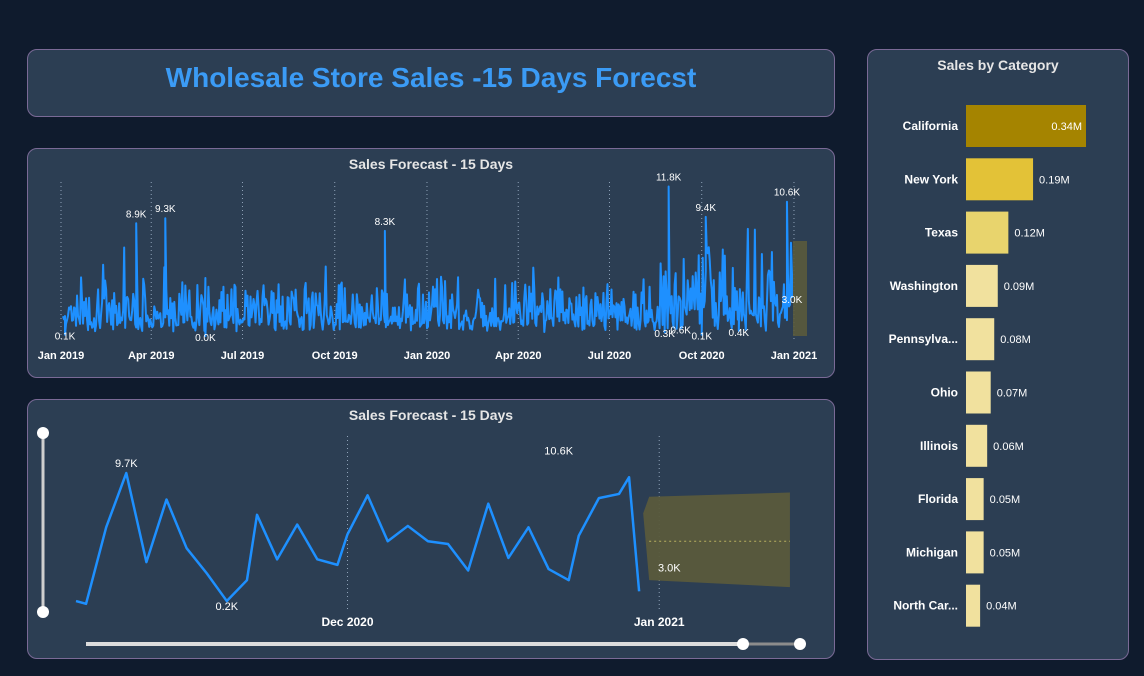 The height and width of the screenshot is (676, 1144). What do you see at coordinates (358, 538) in the screenshot?
I see `sales-line` at bounding box center [358, 538].